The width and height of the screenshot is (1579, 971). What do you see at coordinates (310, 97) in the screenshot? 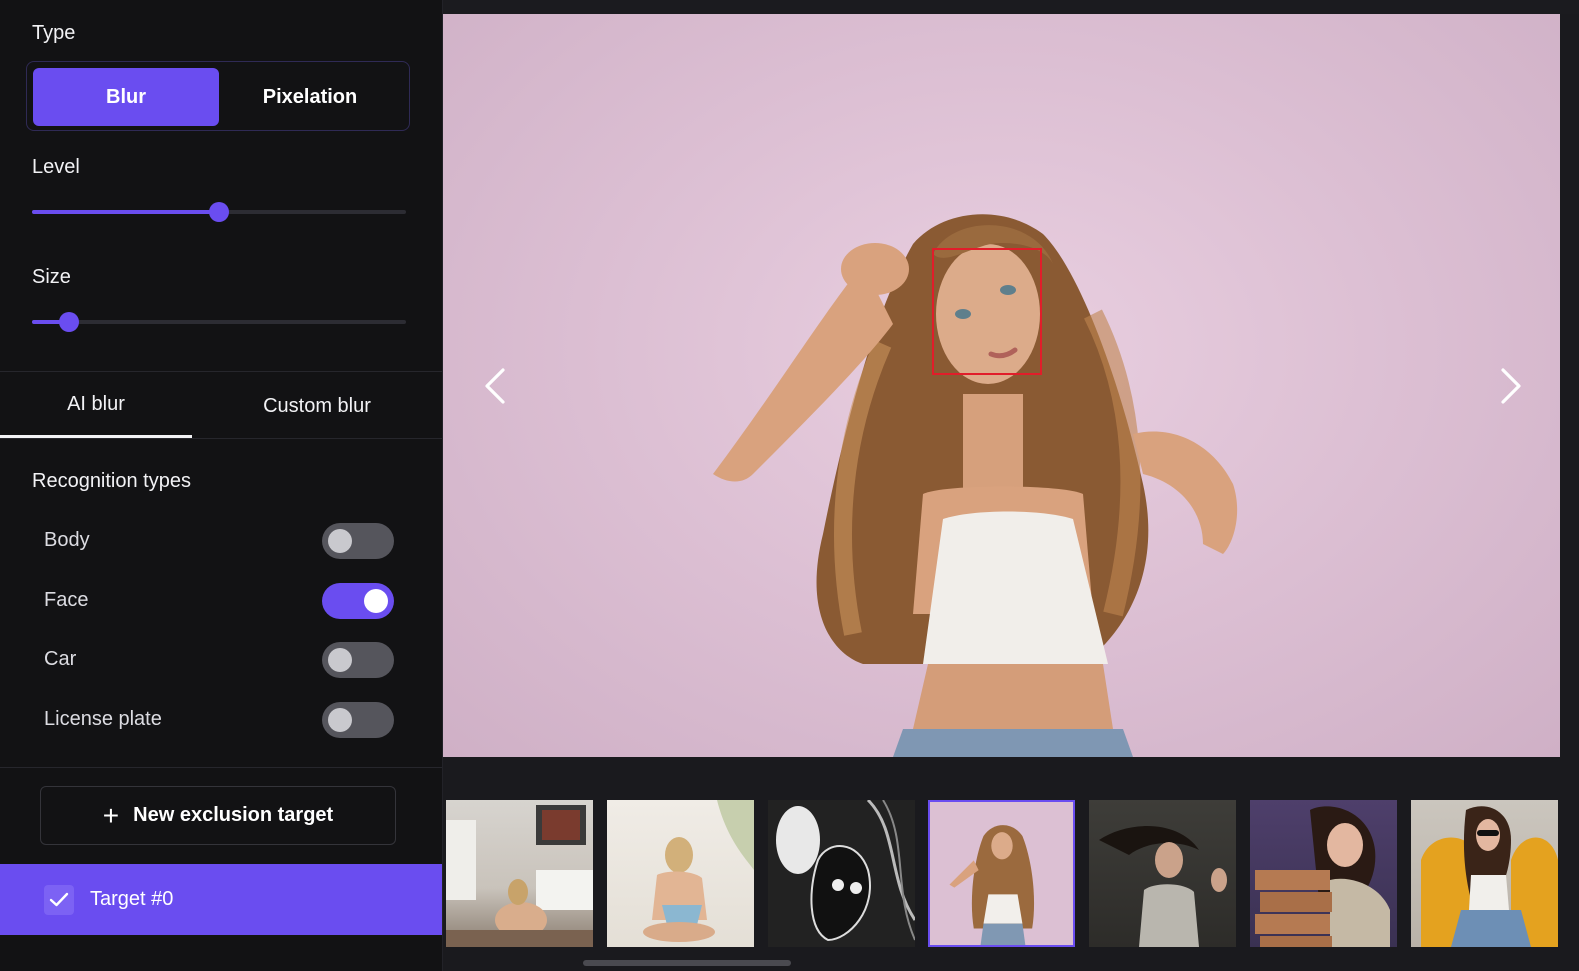
I see `pixelation-option-button: Pixelation` at bounding box center [310, 97].